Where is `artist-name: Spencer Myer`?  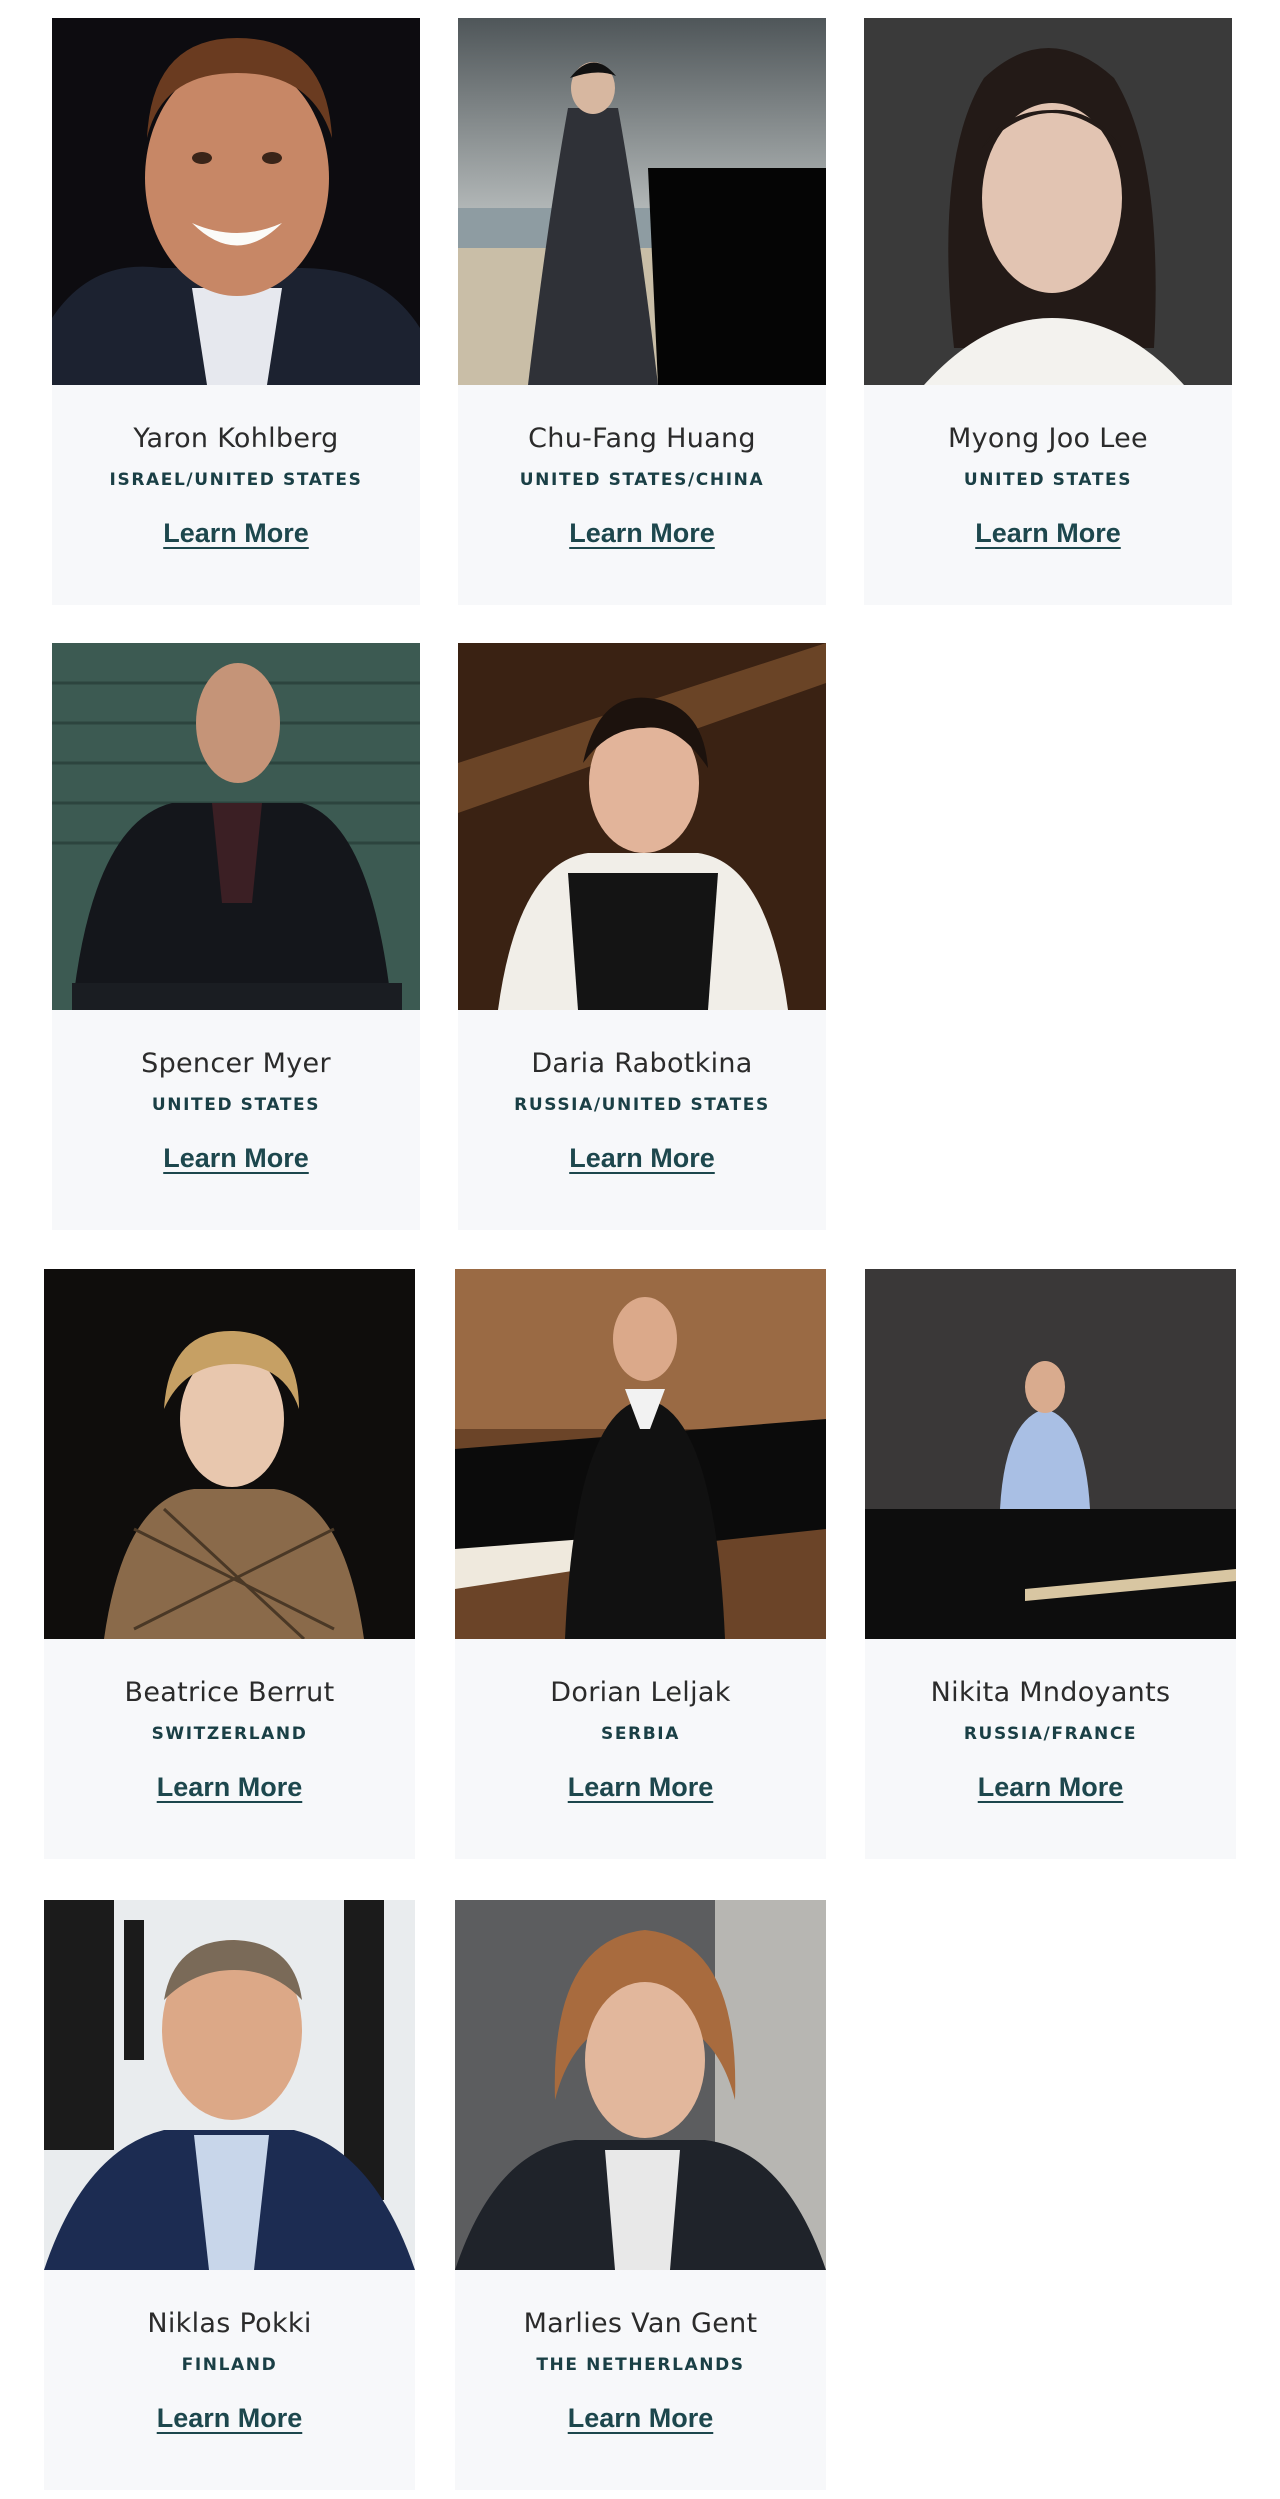
artist-name: Spencer Myer is located at coordinates (236, 1063).